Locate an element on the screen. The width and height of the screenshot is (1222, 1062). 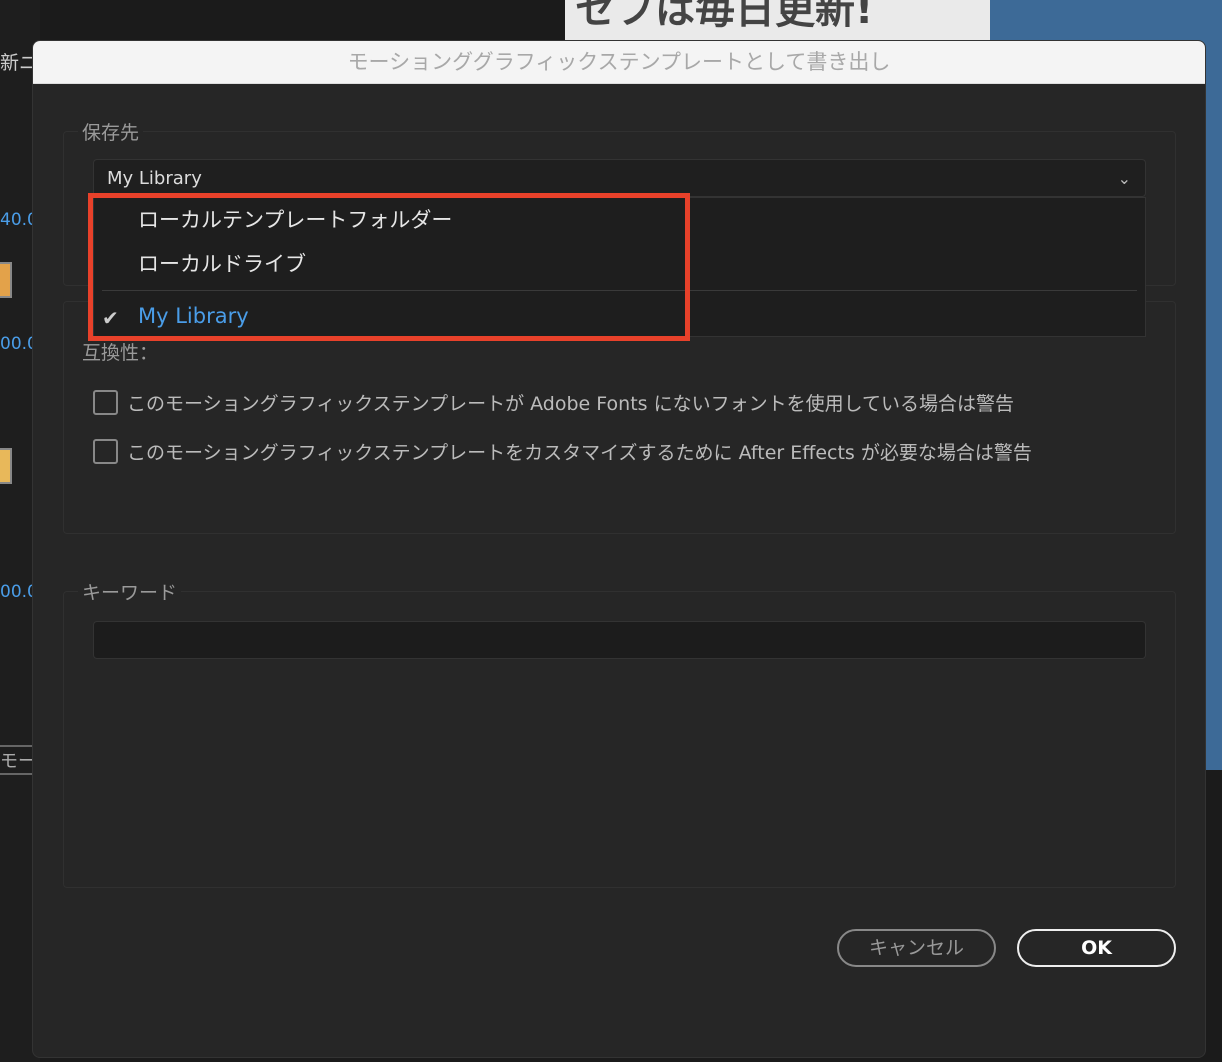
destination-select: My Library ⌄ is located at coordinates (619, 178).